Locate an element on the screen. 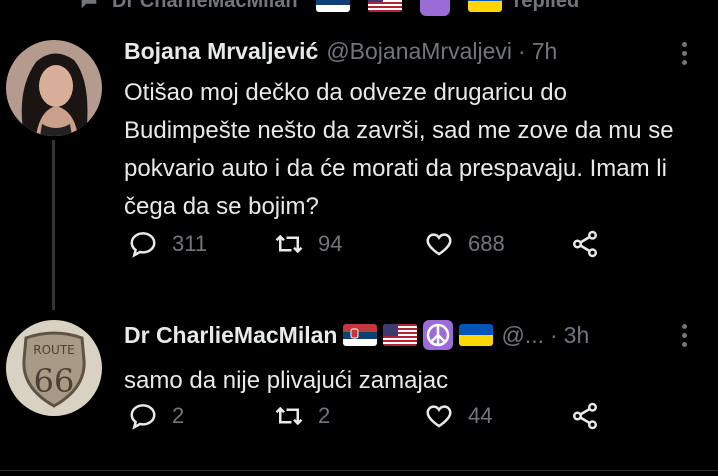 The height and width of the screenshot is (476, 718). retweet-button: 2 is located at coordinates (302, 416).